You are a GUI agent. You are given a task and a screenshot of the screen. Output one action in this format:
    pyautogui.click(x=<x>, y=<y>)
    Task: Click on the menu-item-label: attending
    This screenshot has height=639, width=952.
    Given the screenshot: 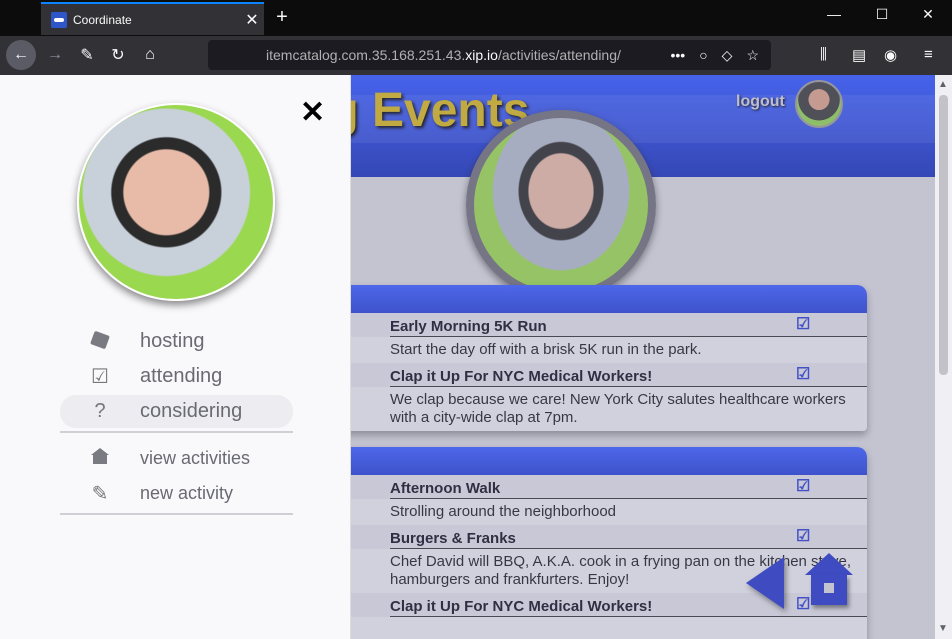 What is the action you would take?
    pyautogui.click(x=181, y=376)
    